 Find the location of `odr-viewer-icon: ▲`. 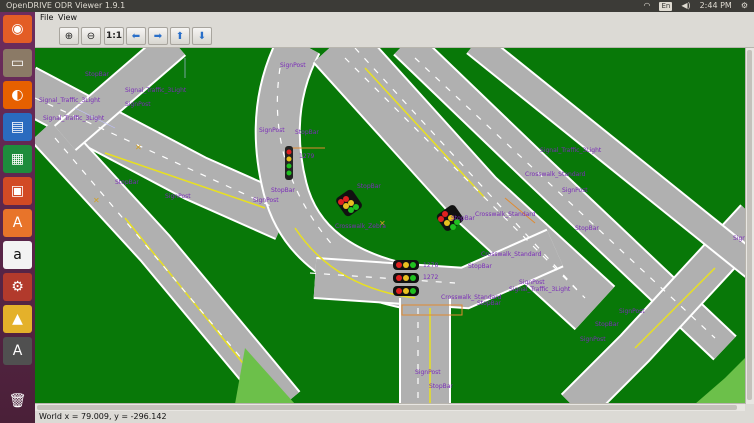

odr-viewer-icon: ▲ is located at coordinates (17, 319).